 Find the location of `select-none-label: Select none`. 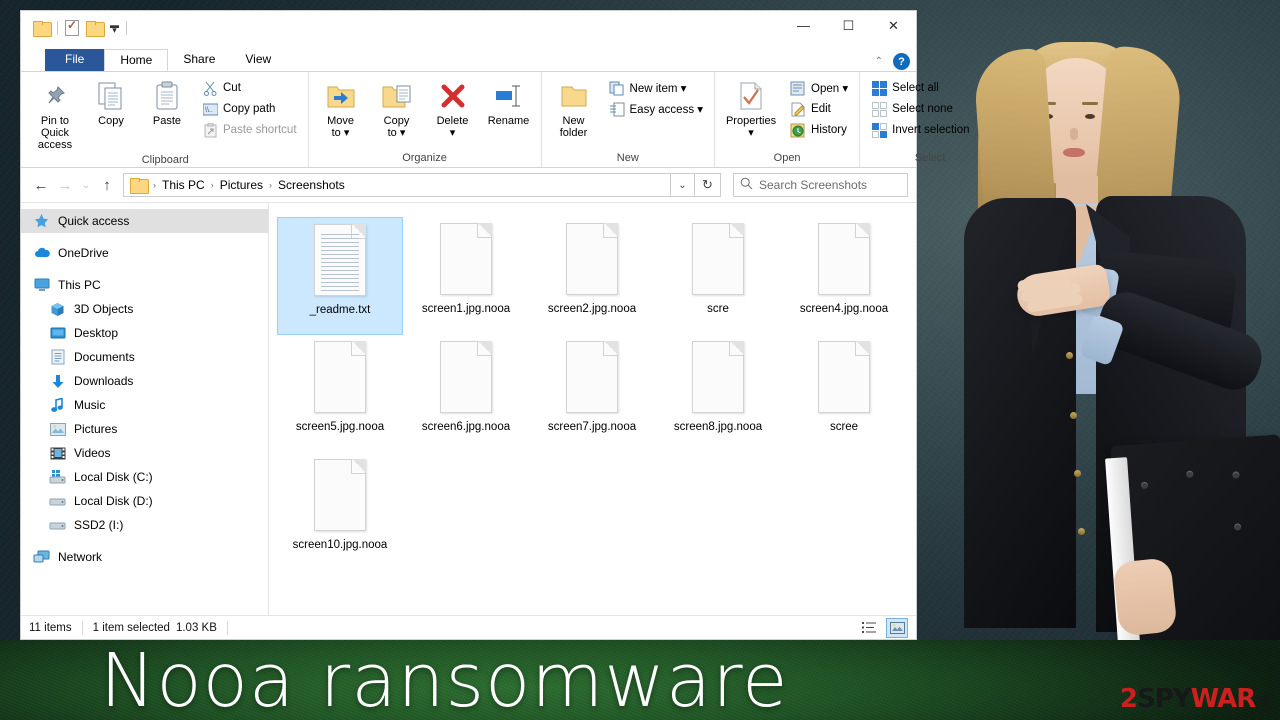

select-none-label: Select none is located at coordinates (922, 109).